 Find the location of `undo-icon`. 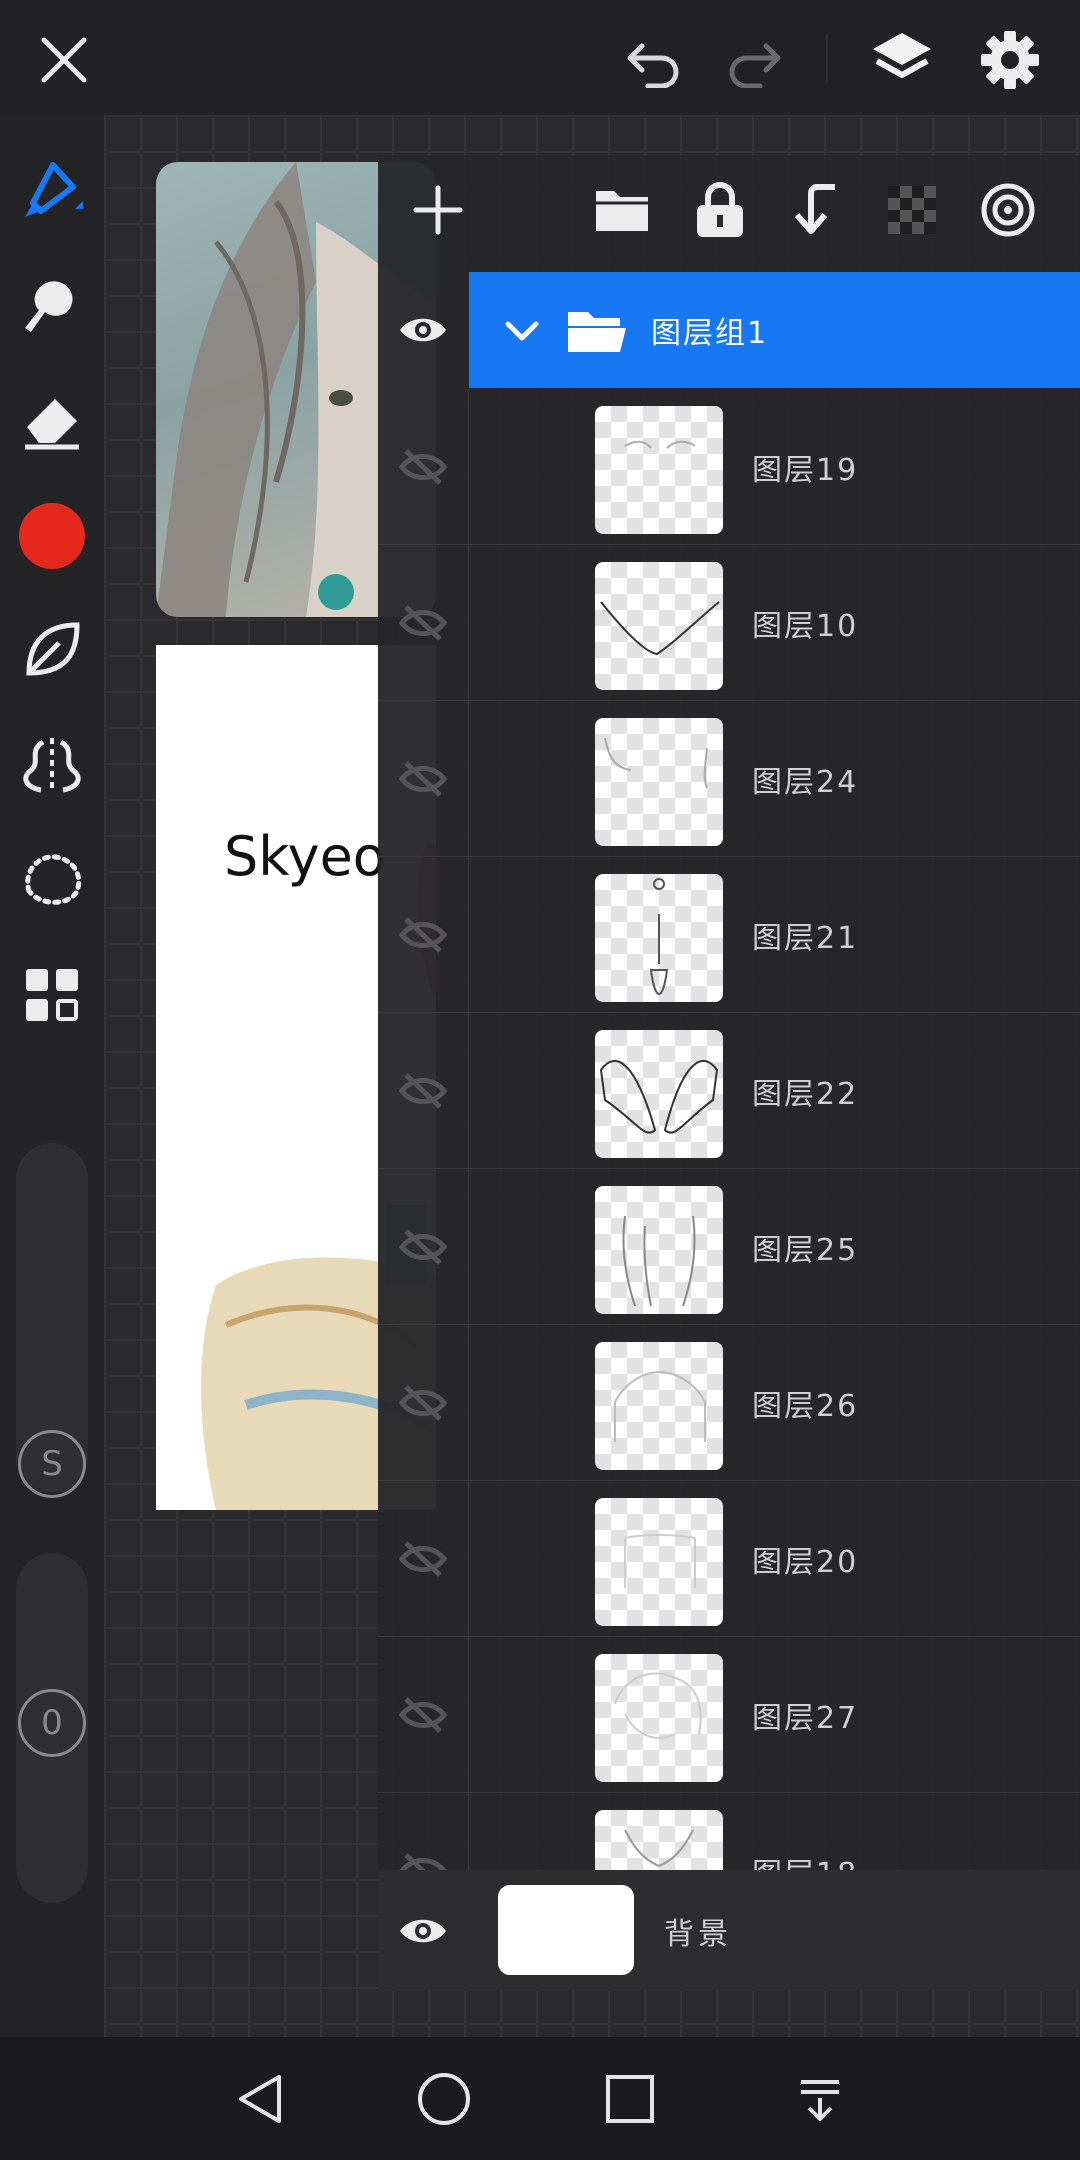

undo-icon is located at coordinates (654, 60).